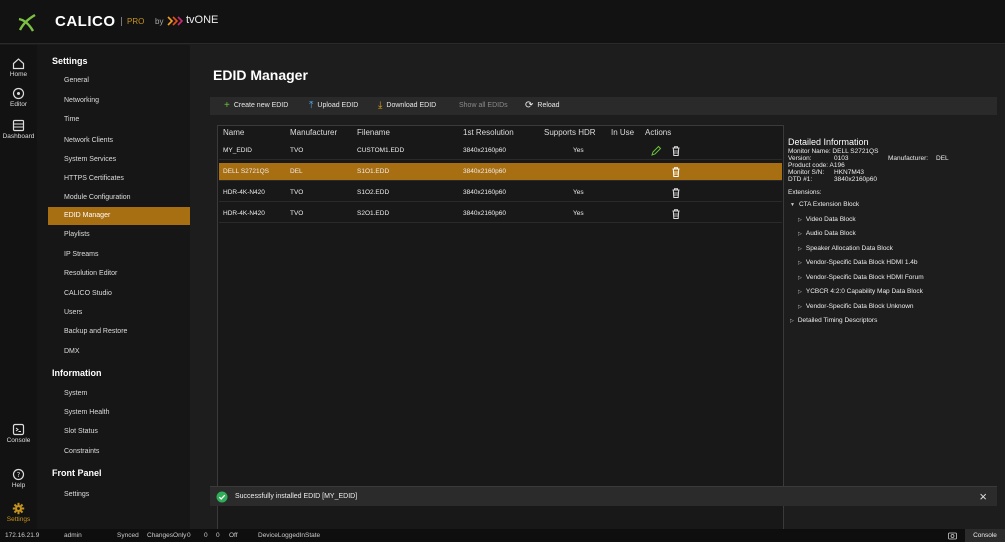 This screenshot has height=542, width=1005. Describe the element at coordinates (893, 321) in the screenshot. I see `tree-detailed-timing: ▷ Detailed Timing Descriptors` at that location.